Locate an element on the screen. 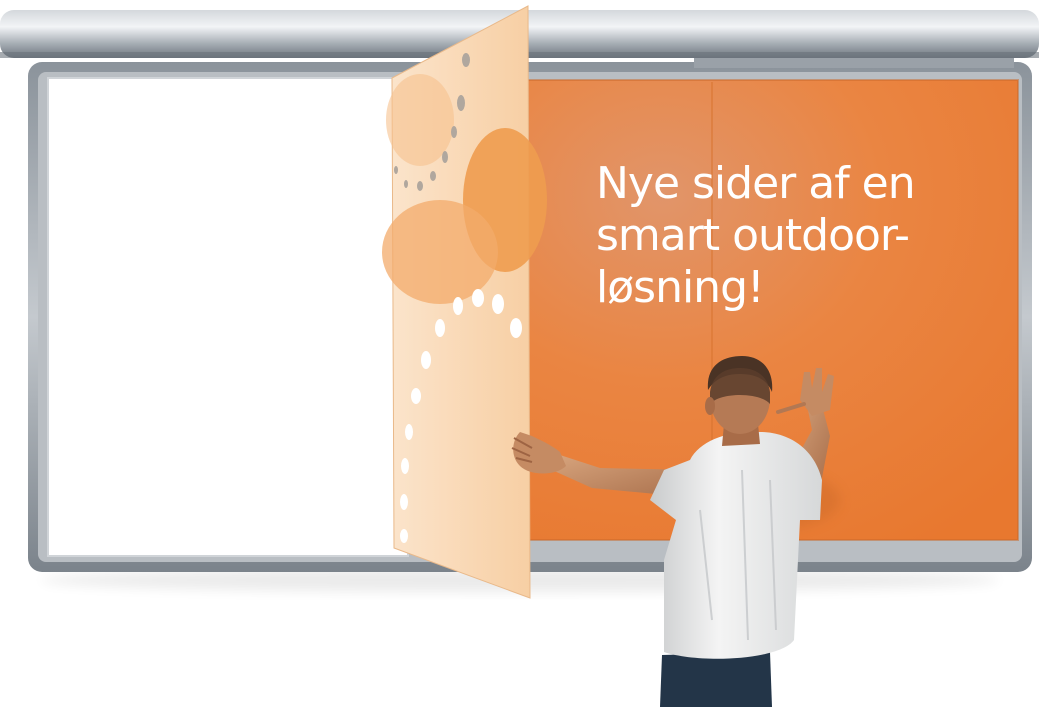  headline-line-3: løsning! is located at coordinates (680, 287).